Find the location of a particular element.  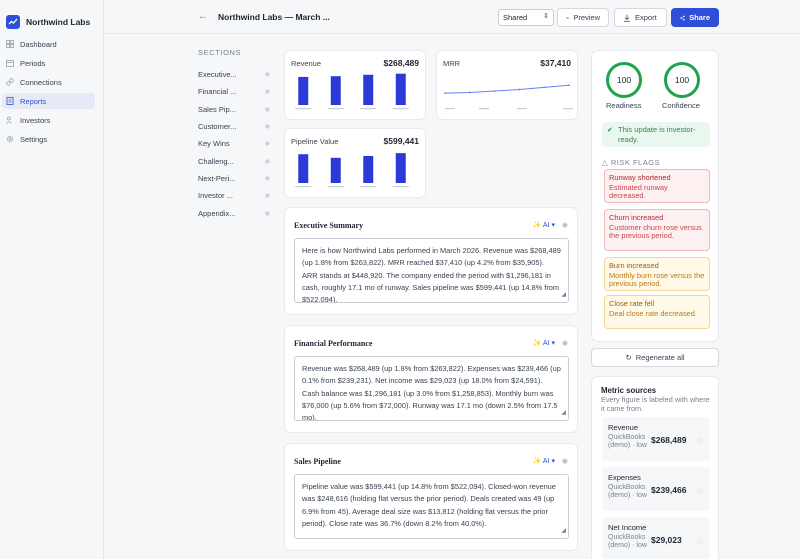

sections-heading: SECTIONS is located at coordinates (220, 52).